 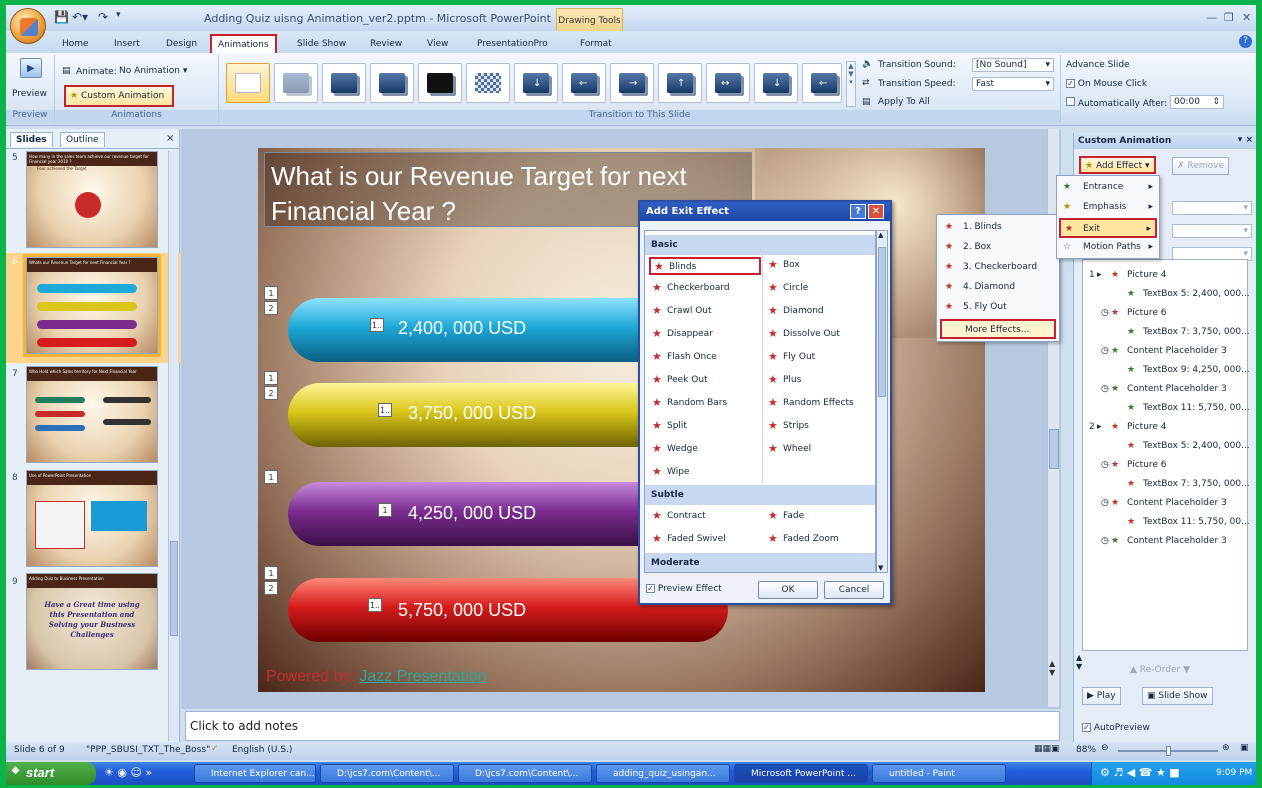 What do you see at coordinates (103, 17) in the screenshot?
I see `redo-icon: ↷` at bounding box center [103, 17].